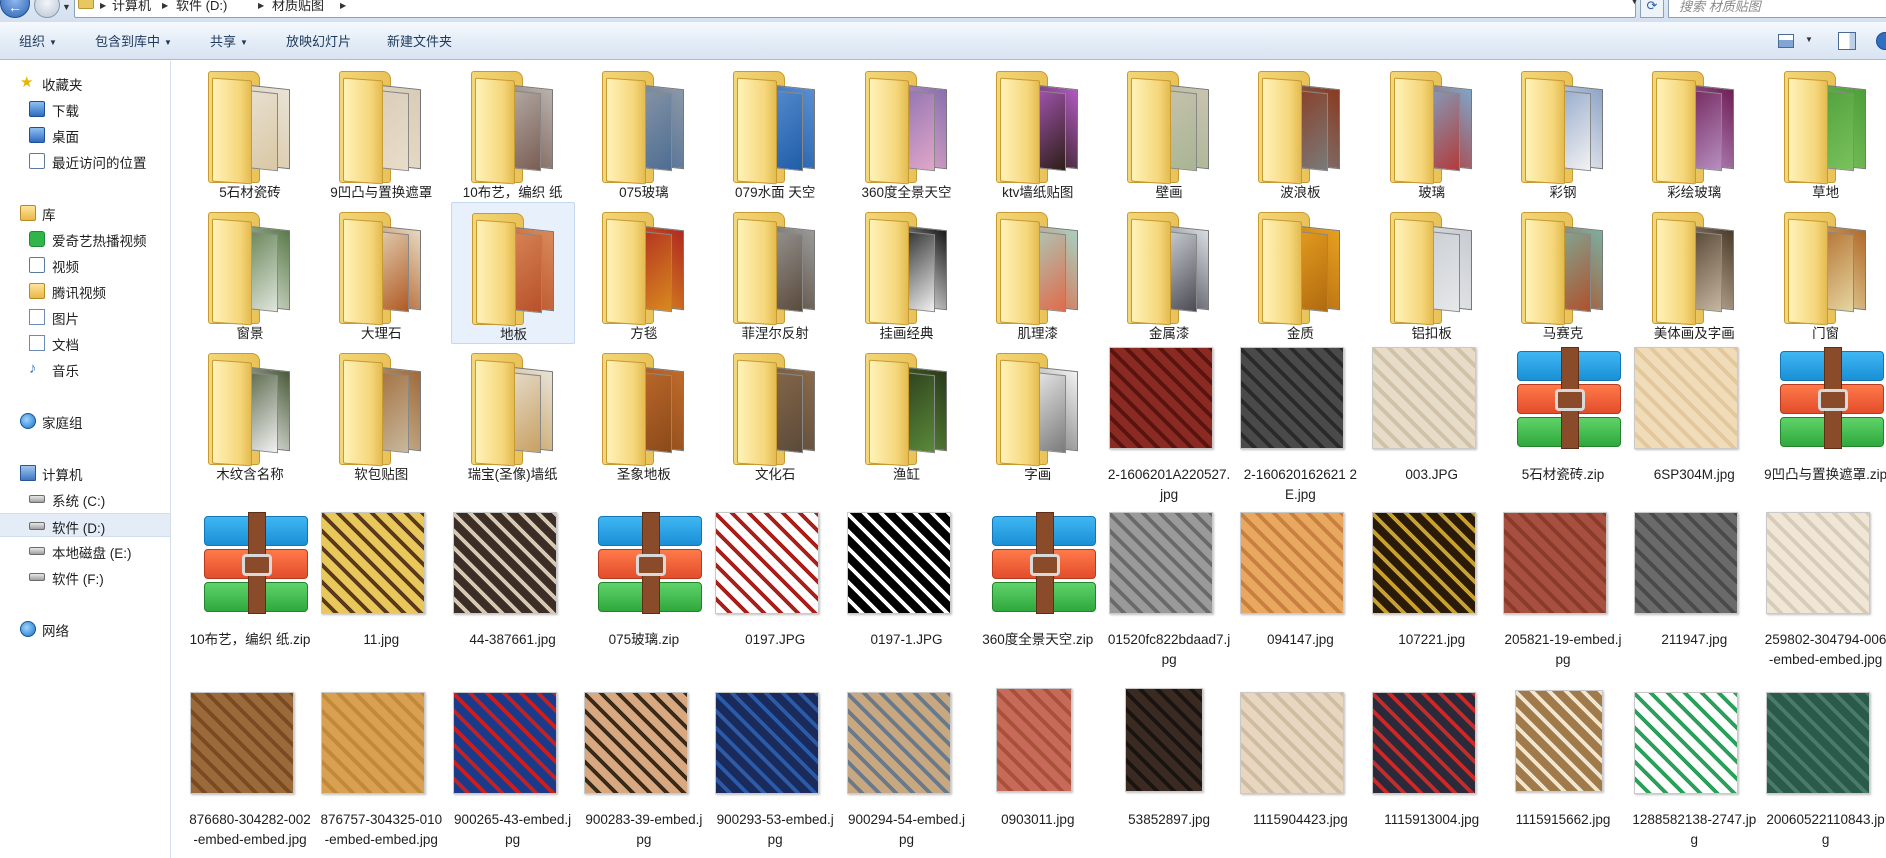 The height and width of the screenshot is (858, 1886). I want to click on search-box, so click(1777, 9).